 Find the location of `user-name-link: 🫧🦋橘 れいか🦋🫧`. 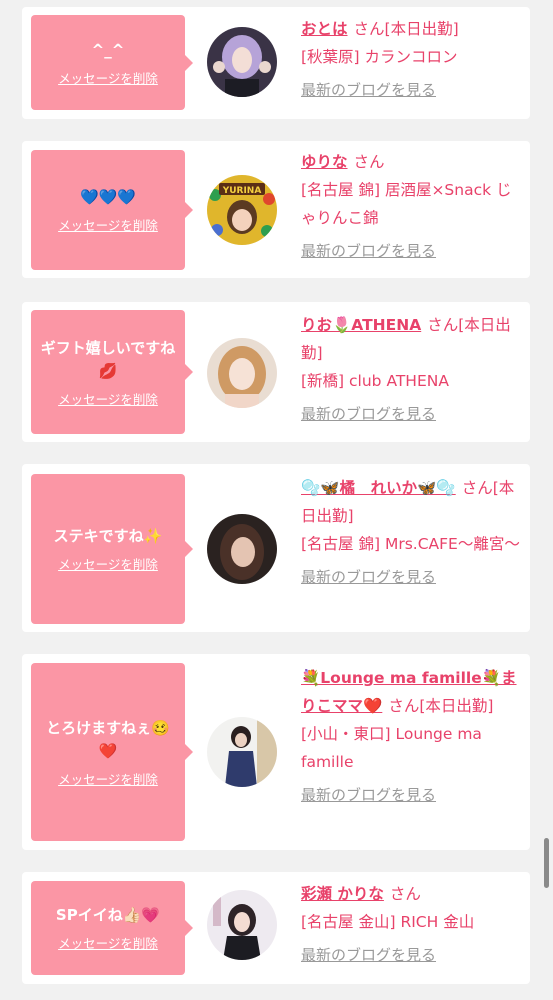

user-name-link: 🫧🦋橘 れいか🦋🫧 is located at coordinates (378, 488).